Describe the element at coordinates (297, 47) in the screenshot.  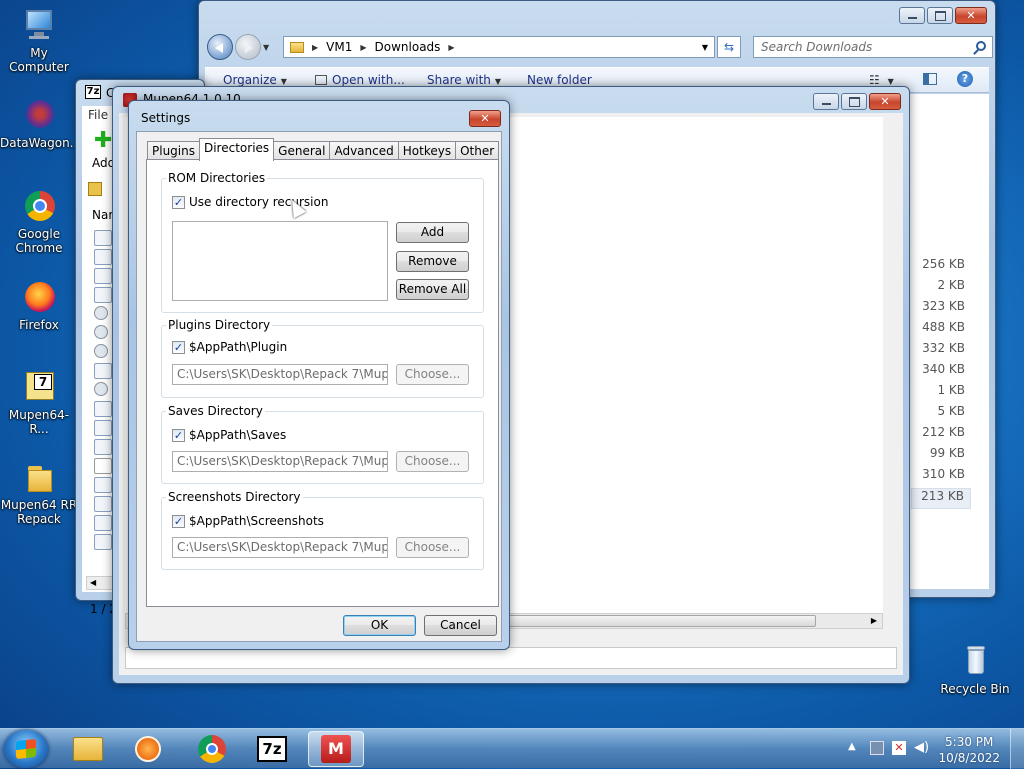
I see `folder-icon` at that location.